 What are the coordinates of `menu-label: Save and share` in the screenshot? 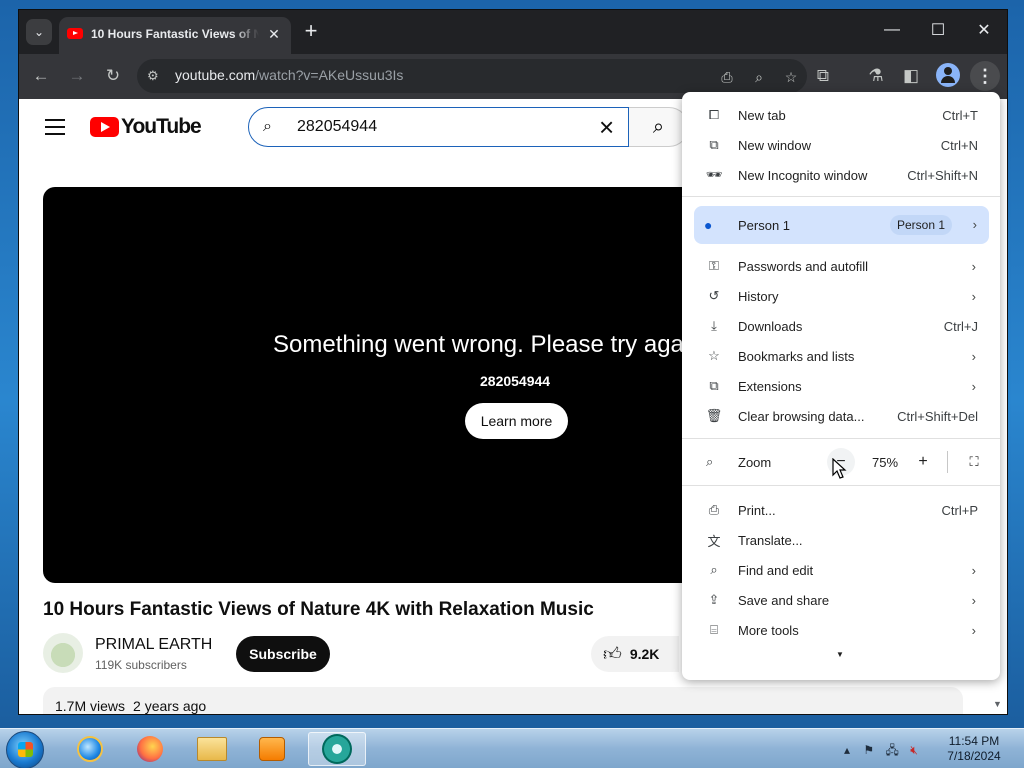 It's located at (784, 600).